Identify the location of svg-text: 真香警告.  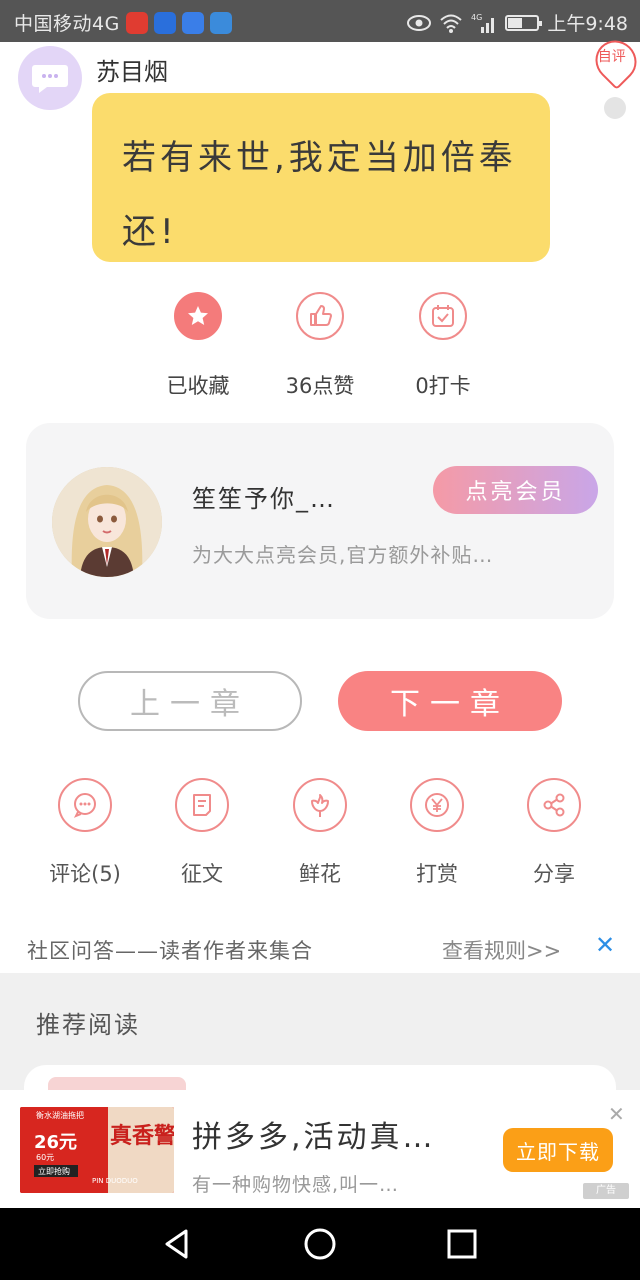
(142, 1136).